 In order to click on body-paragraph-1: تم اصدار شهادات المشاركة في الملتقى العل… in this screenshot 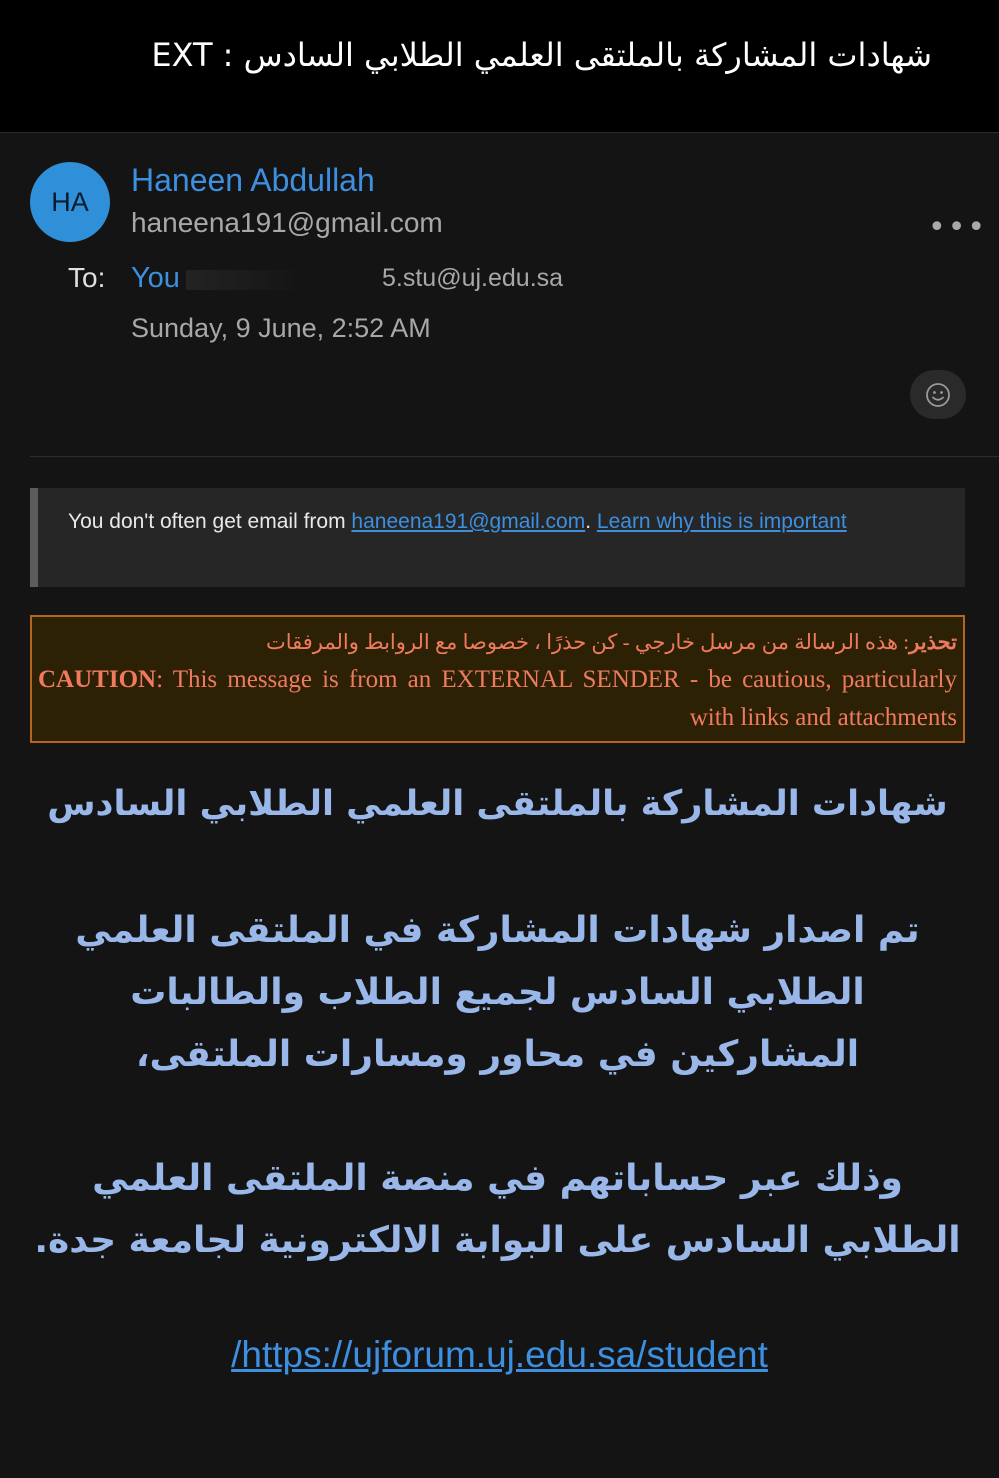, I will do `click(497, 992)`.